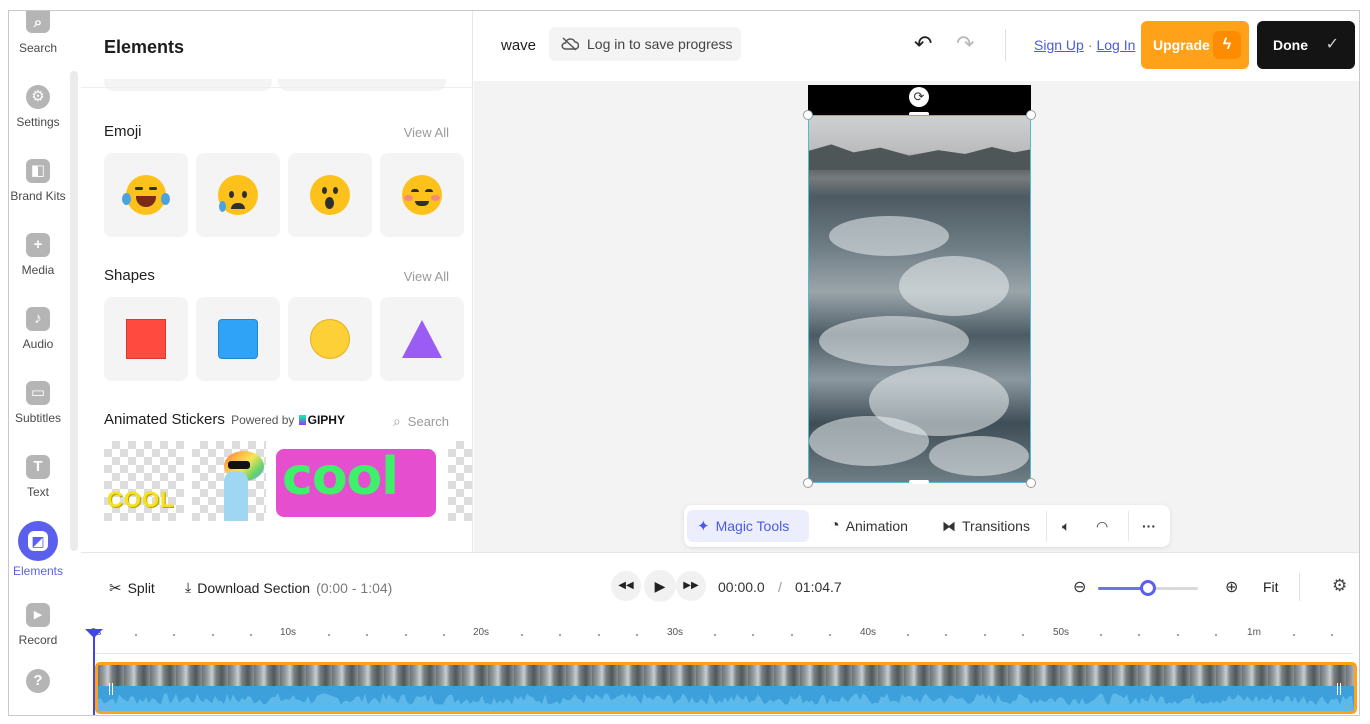 This screenshot has width=1370, height=724. I want to click on smiling-blush-emoji-icon, so click(422, 195).